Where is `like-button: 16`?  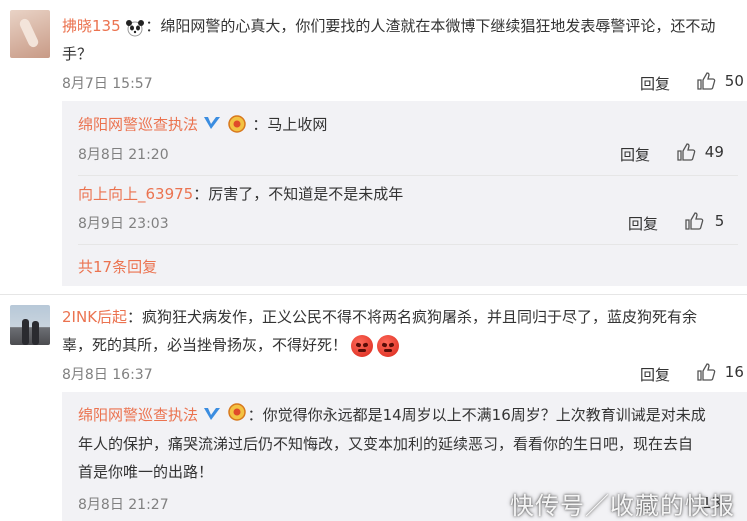
like-button: 16 is located at coordinates (720, 372).